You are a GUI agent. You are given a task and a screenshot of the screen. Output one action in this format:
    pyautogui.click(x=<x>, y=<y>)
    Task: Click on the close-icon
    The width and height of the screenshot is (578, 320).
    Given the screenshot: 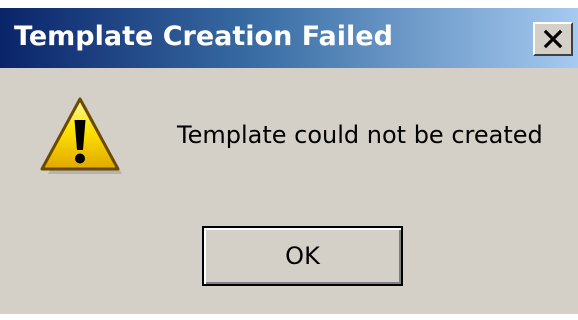 What is the action you would take?
    pyautogui.click(x=553, y=39)
    